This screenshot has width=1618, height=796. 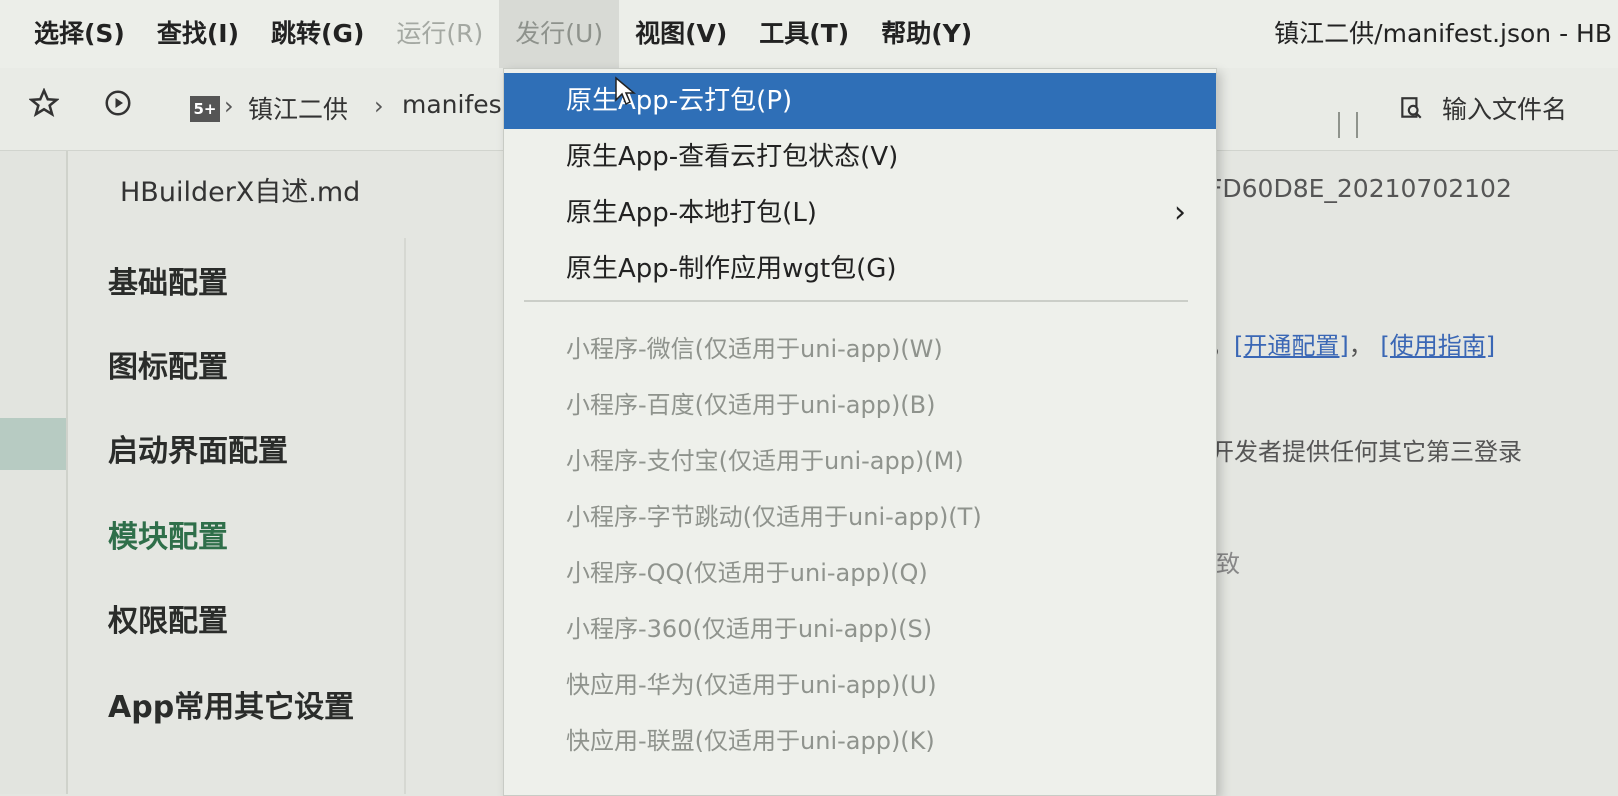 What do you see at coordinates (679, 101) in the screenshot?
I see `menu-item-label: 原生App-云打包(P)` at bounding box center [679, 101].